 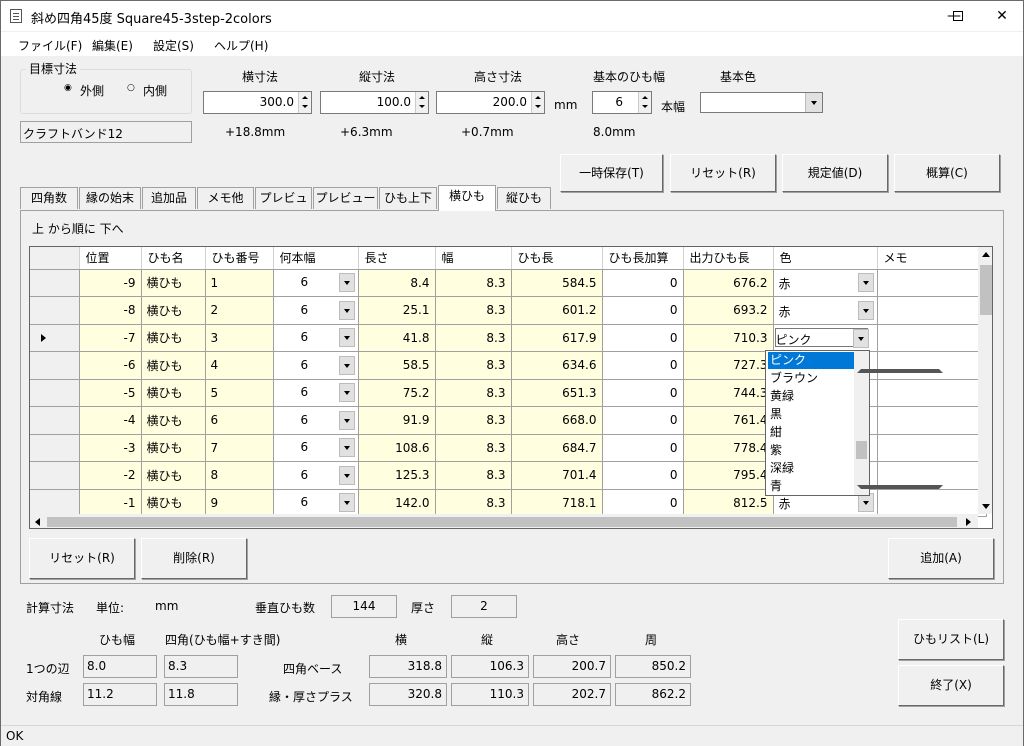 What do you see at coordinates (131, 88) in the screenshot?
I see `inner-radio: ○` at bounding box center [131, 88].